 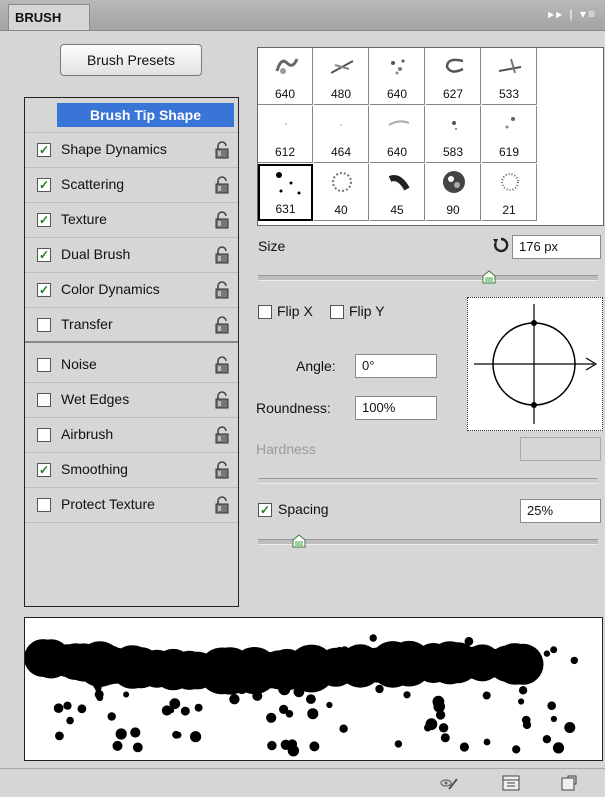 I want to click on option-item-wet-edges: Wet Edges, so click(x=131, y=400).